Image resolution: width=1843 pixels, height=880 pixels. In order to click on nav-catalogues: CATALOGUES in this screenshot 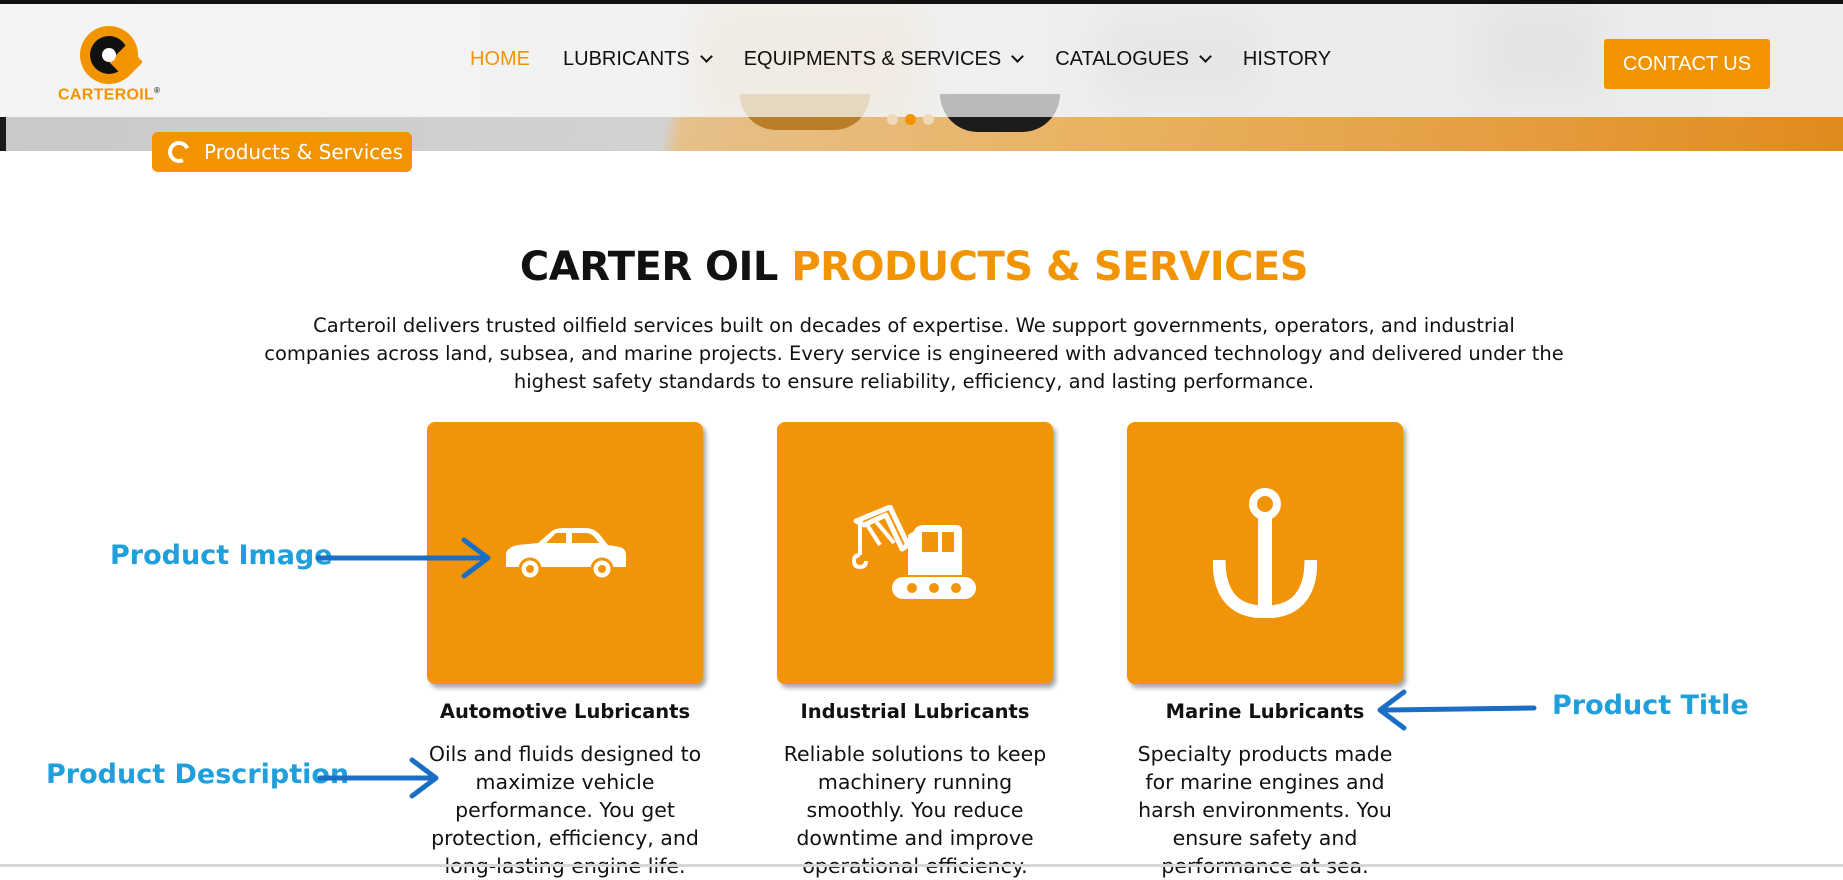, I will do `click(1133, 59)`.